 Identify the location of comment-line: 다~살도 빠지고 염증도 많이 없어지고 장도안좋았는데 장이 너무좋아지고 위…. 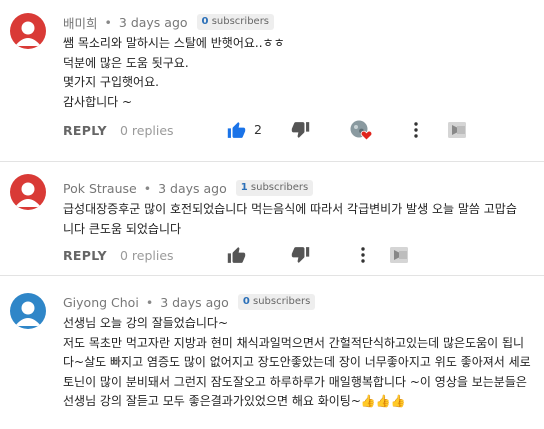
(297, 362).